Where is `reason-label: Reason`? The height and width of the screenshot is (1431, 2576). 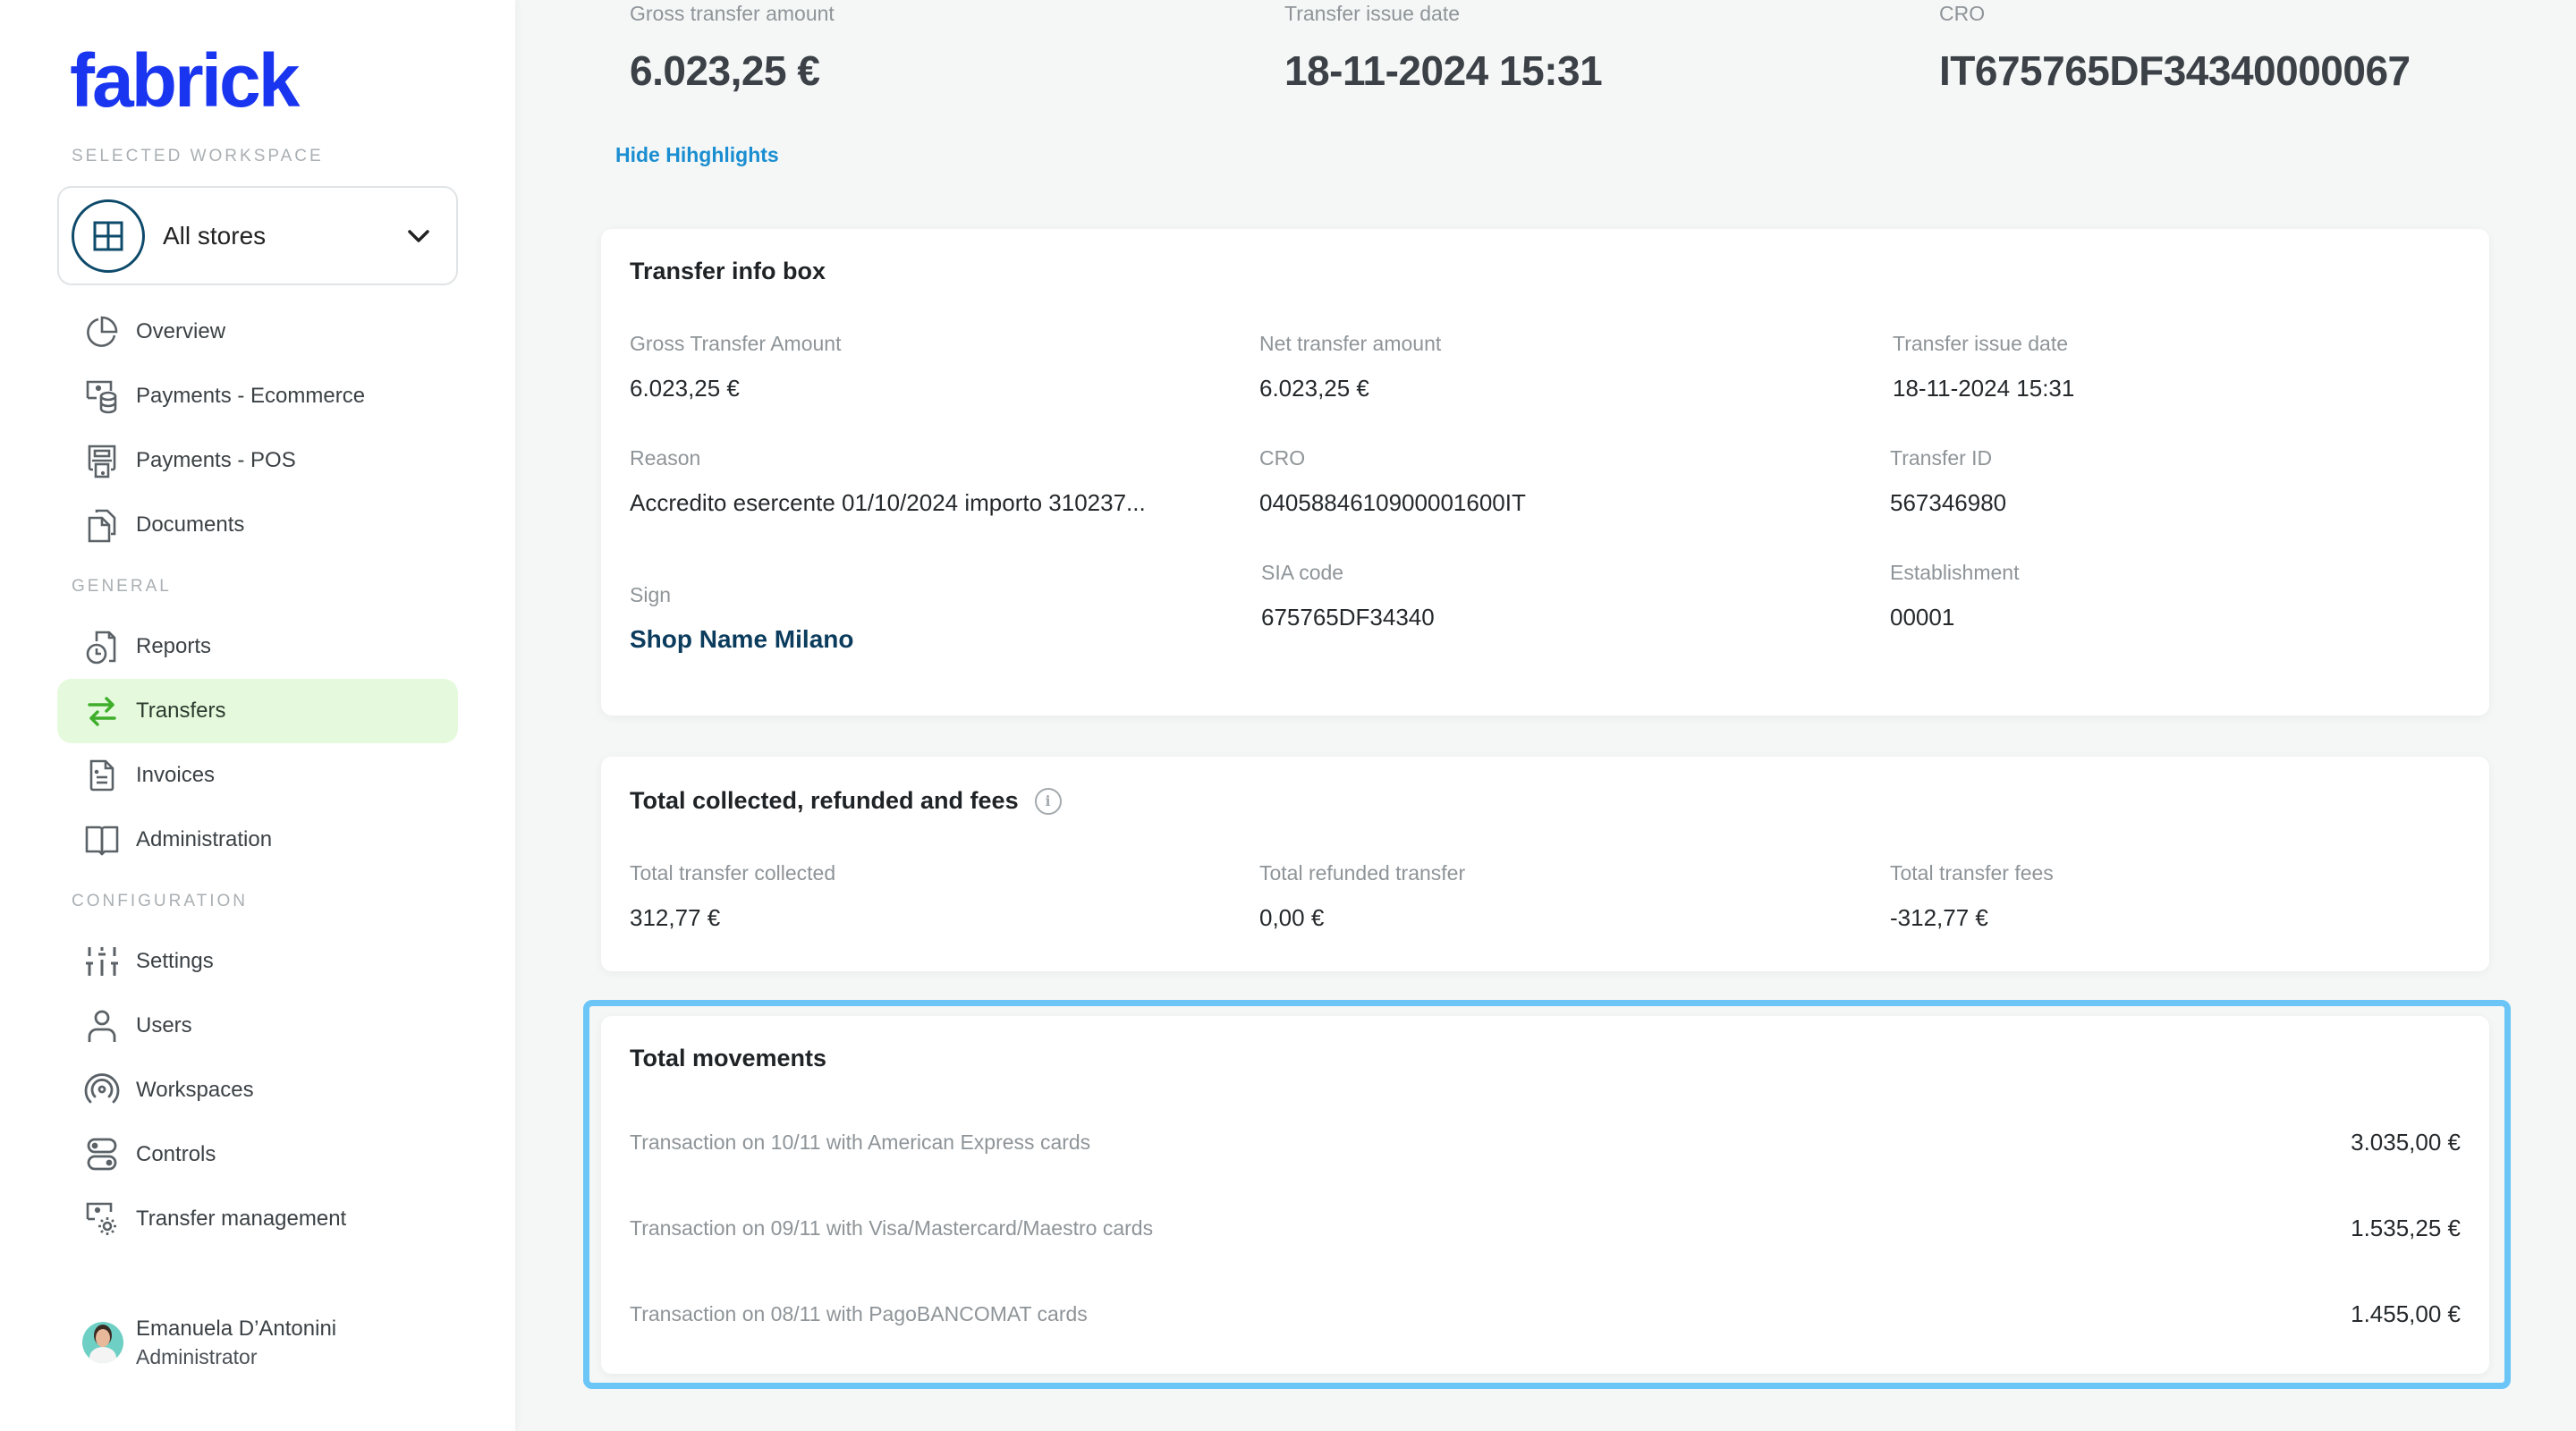
reason-label: Reason is located at coordinates (665, 458).